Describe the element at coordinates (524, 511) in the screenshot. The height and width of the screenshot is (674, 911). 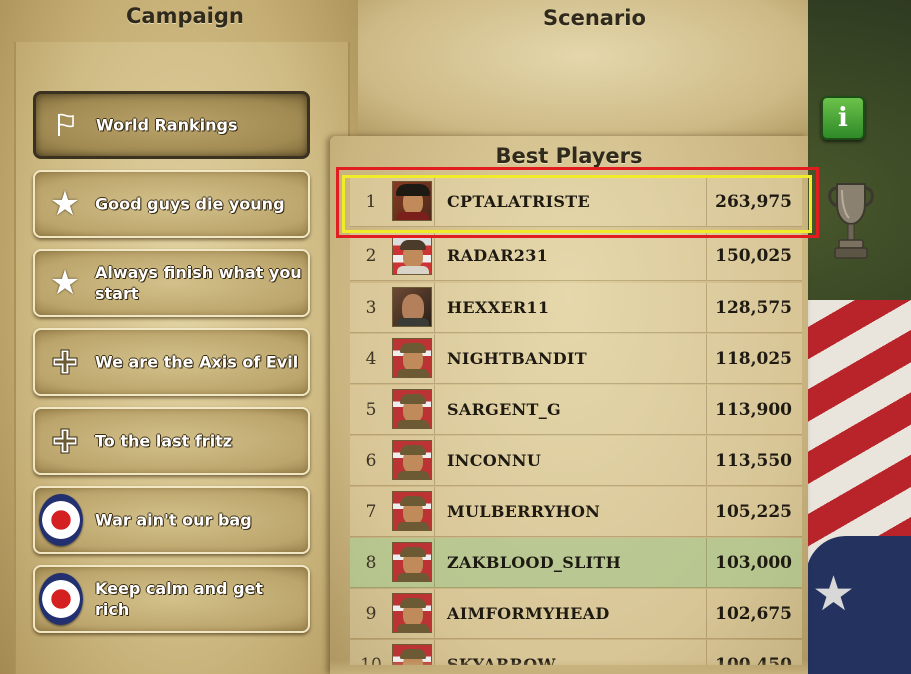
I see `player-name: MULBERRYHON` at that location.